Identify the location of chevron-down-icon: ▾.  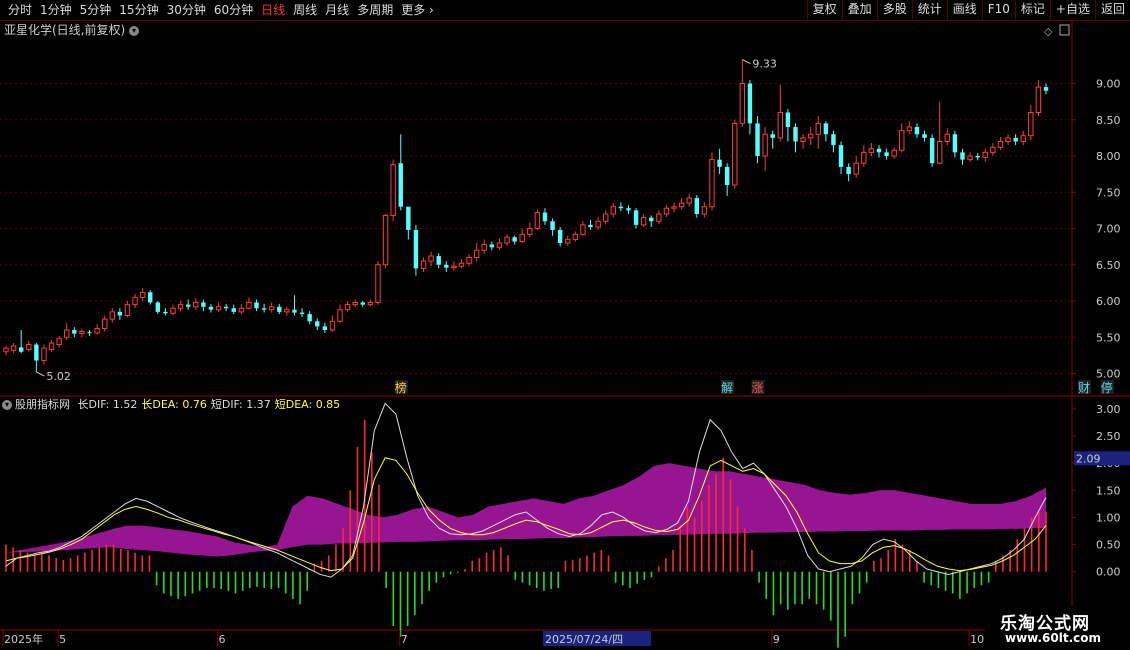
(7, 405).